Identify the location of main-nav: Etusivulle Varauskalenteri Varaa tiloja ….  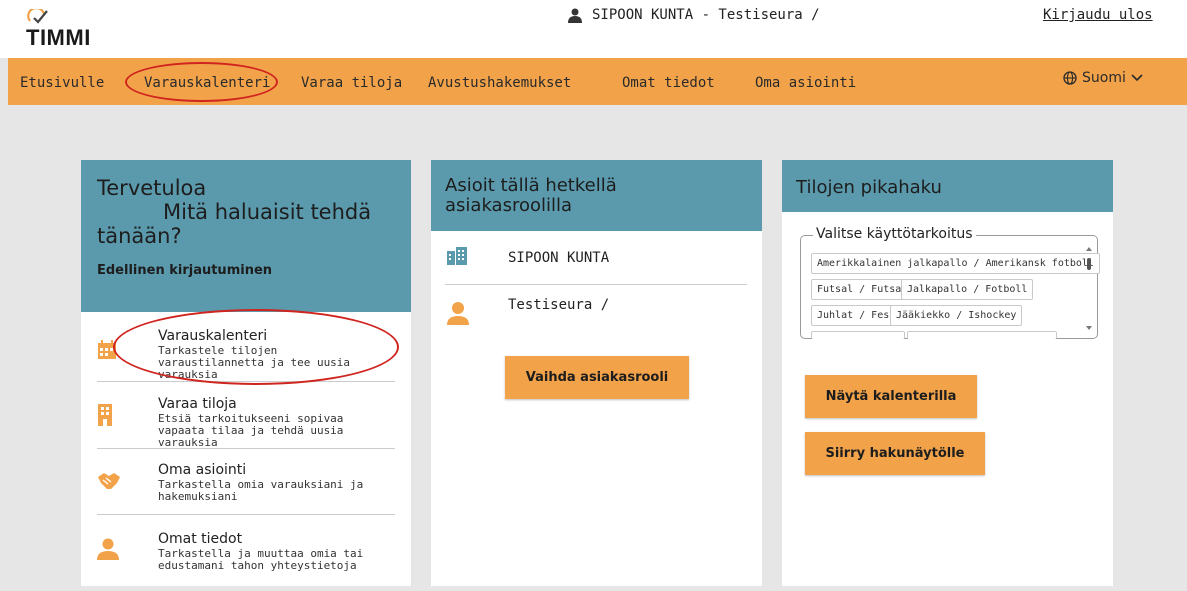
(597, 81).